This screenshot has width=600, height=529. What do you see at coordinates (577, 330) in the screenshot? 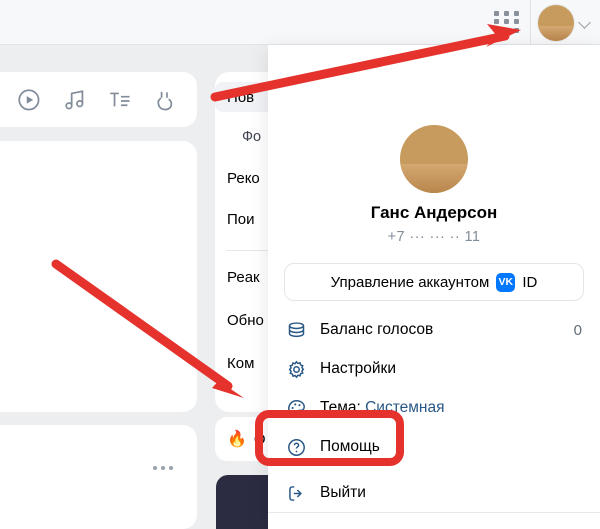
I see `votes-count: 0` at bounding box center [577, 330].